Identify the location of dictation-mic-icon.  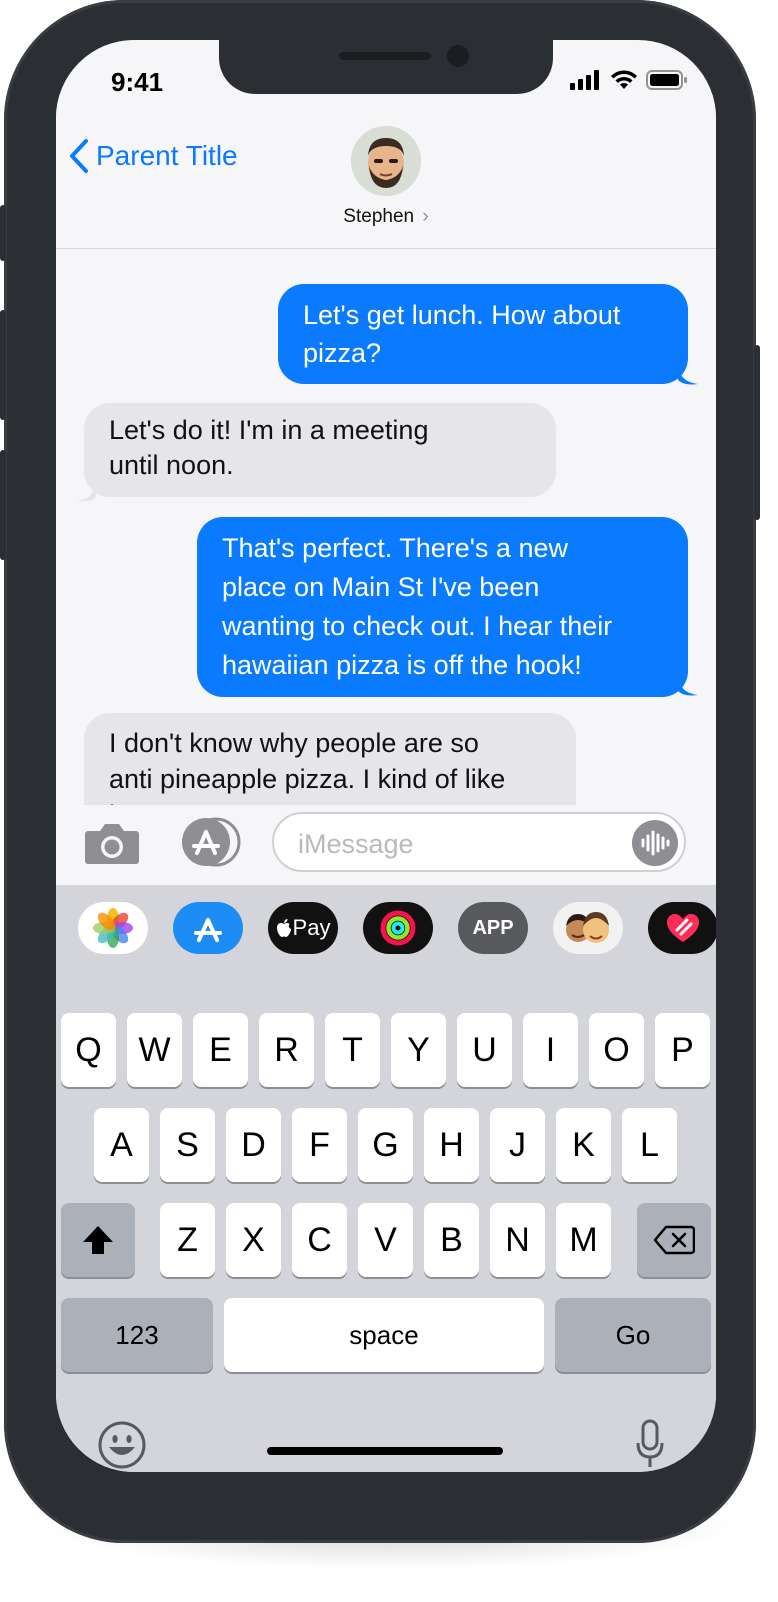
(650, 1445).